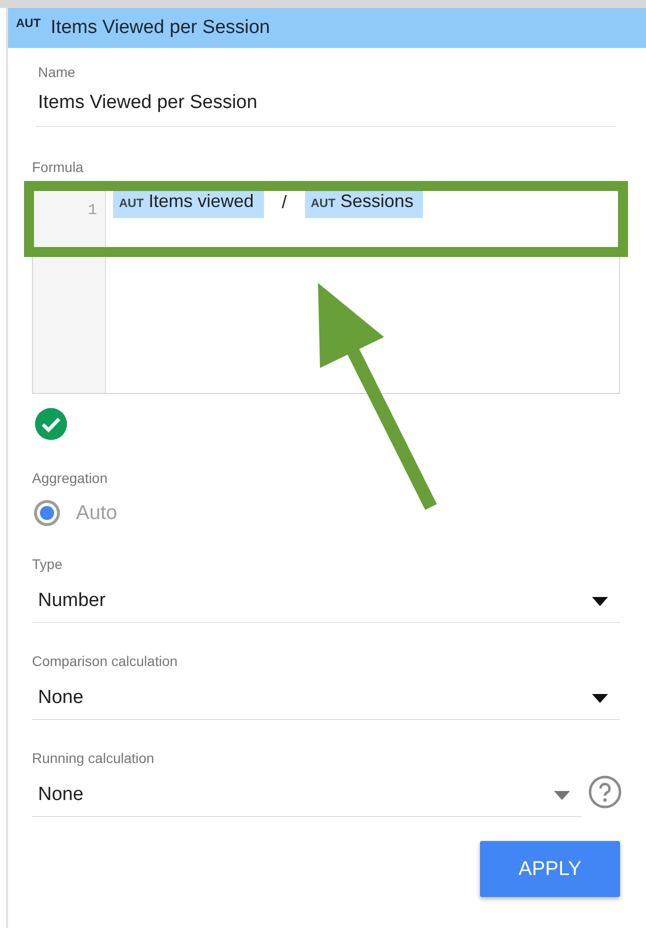 Image resolution: width=646 pixels, height=928 pixels. I want to click on field-label: Name, so click(57, 72).